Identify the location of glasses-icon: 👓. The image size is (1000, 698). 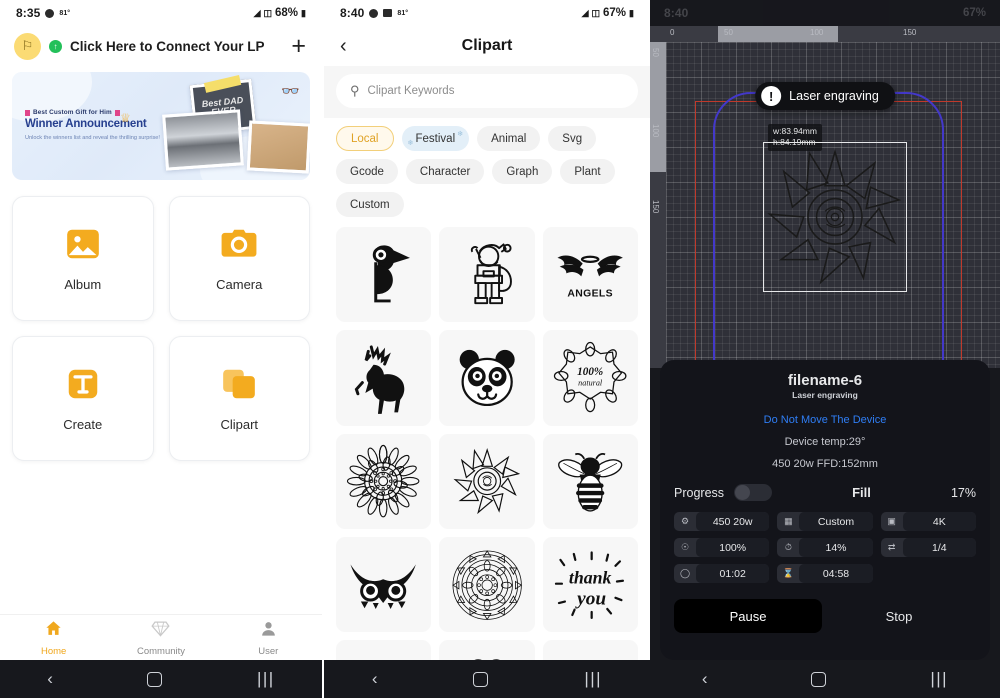
(290, 91).